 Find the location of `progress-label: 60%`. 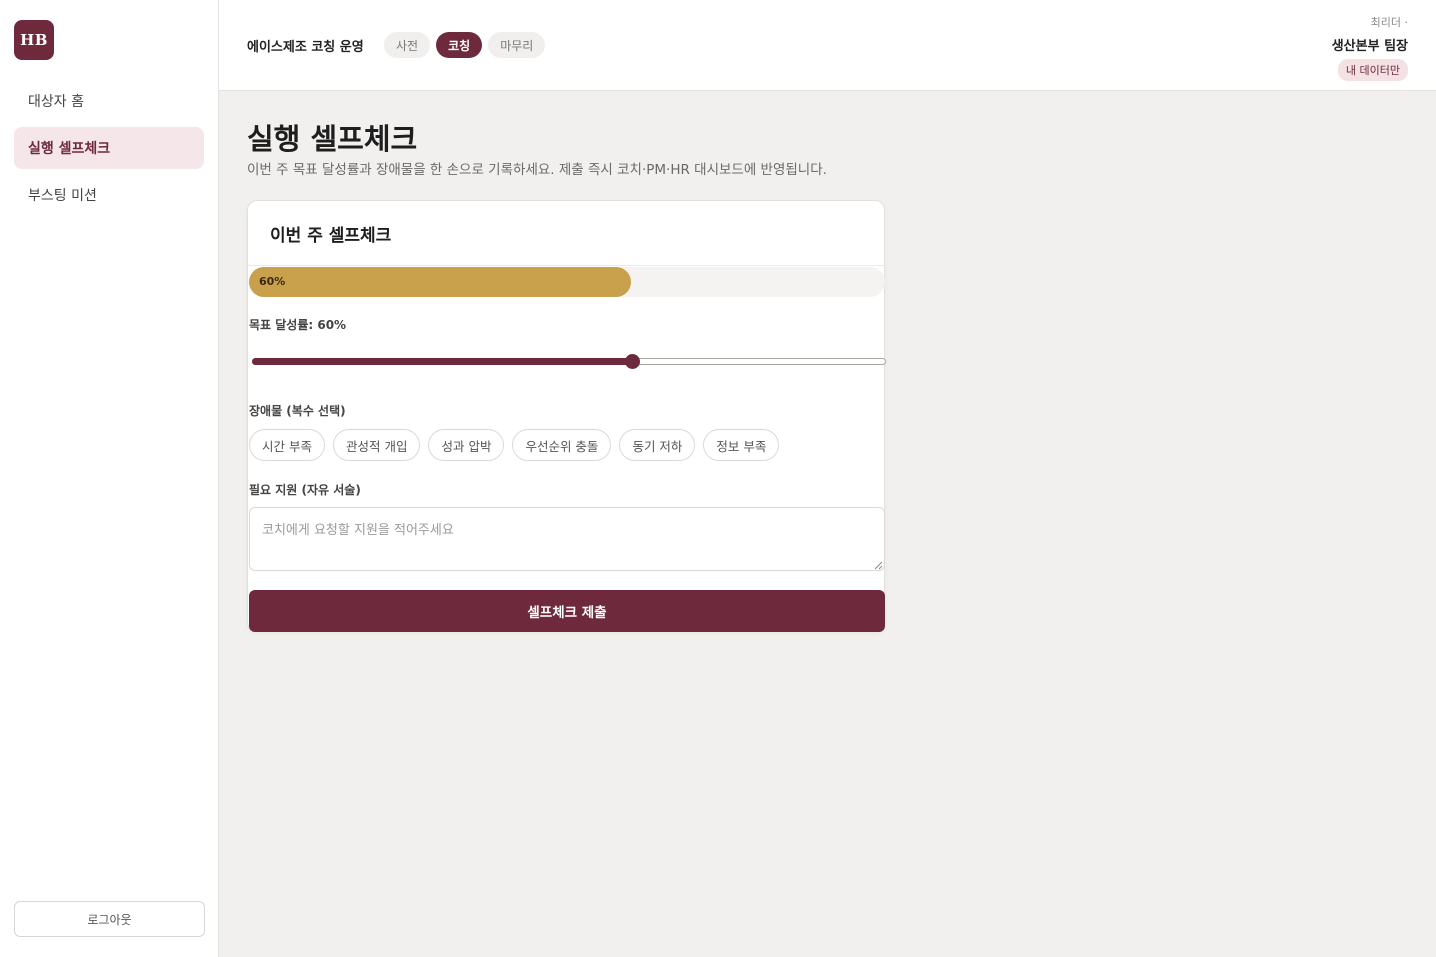

progress-label: 60% is located at coordinates (272, 281).